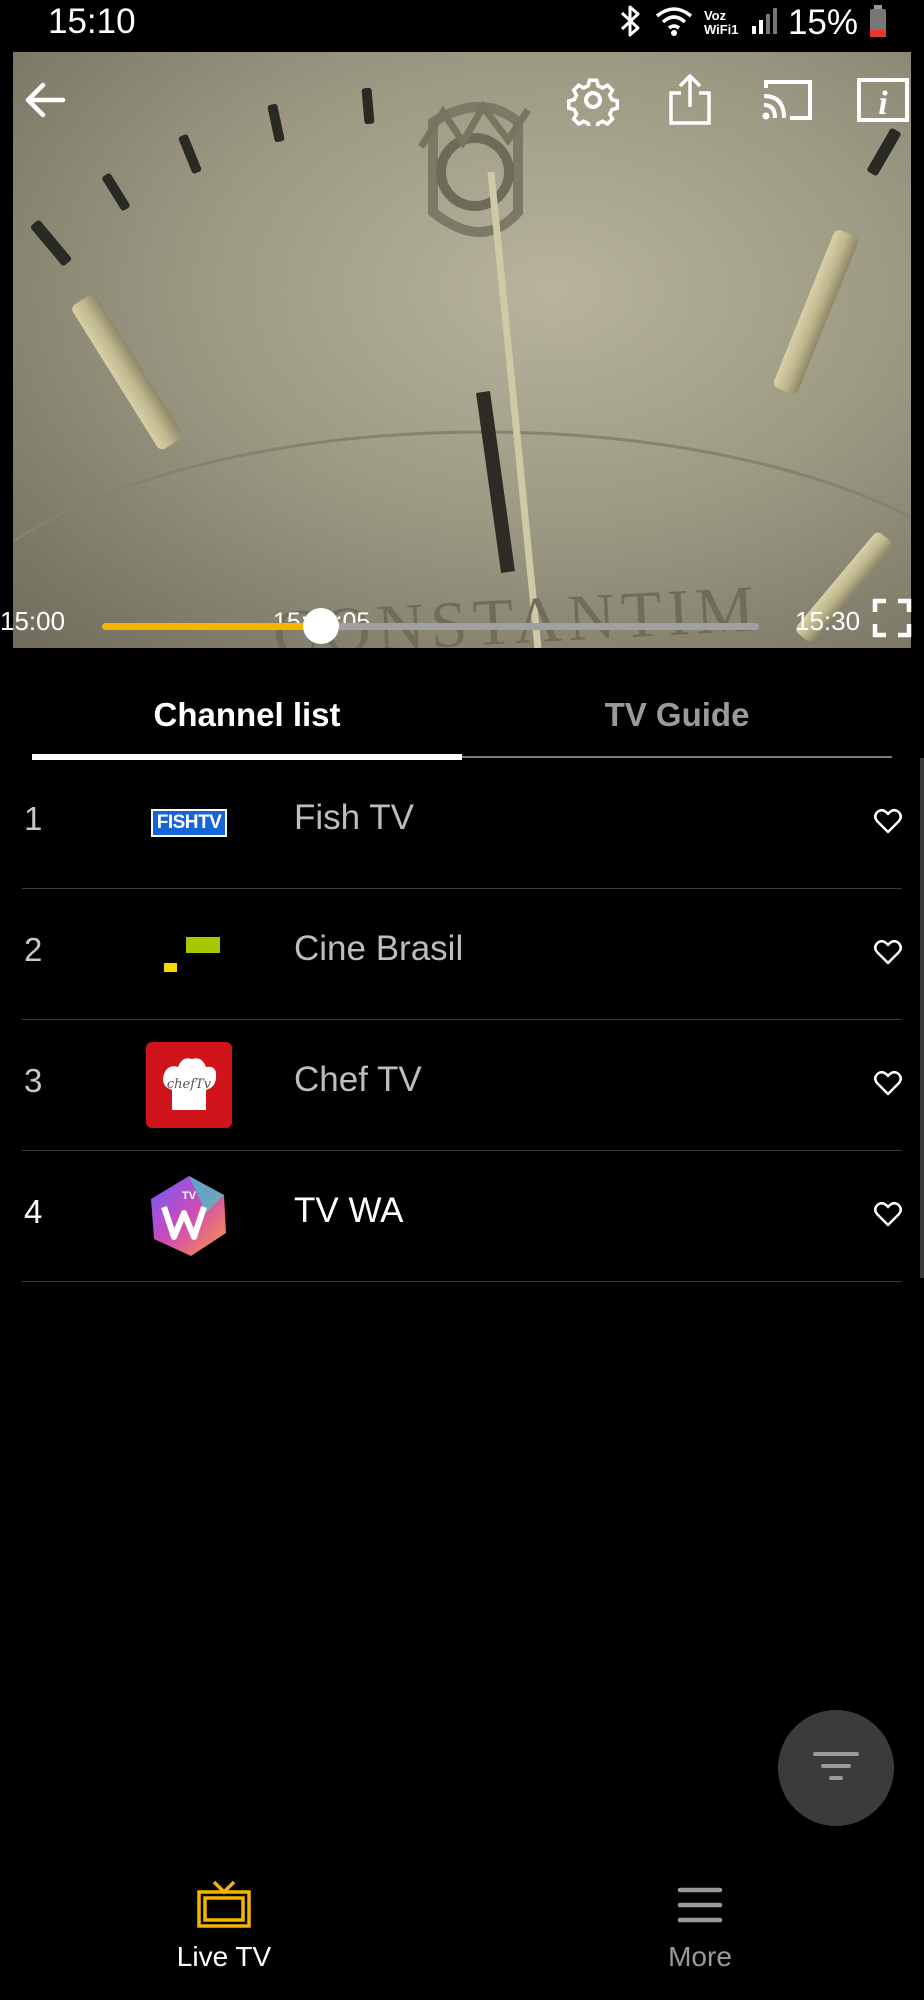 This screenshot has height=2000, width=924. I want to click on tab-channel-list: Channel list, so click(247, 715).